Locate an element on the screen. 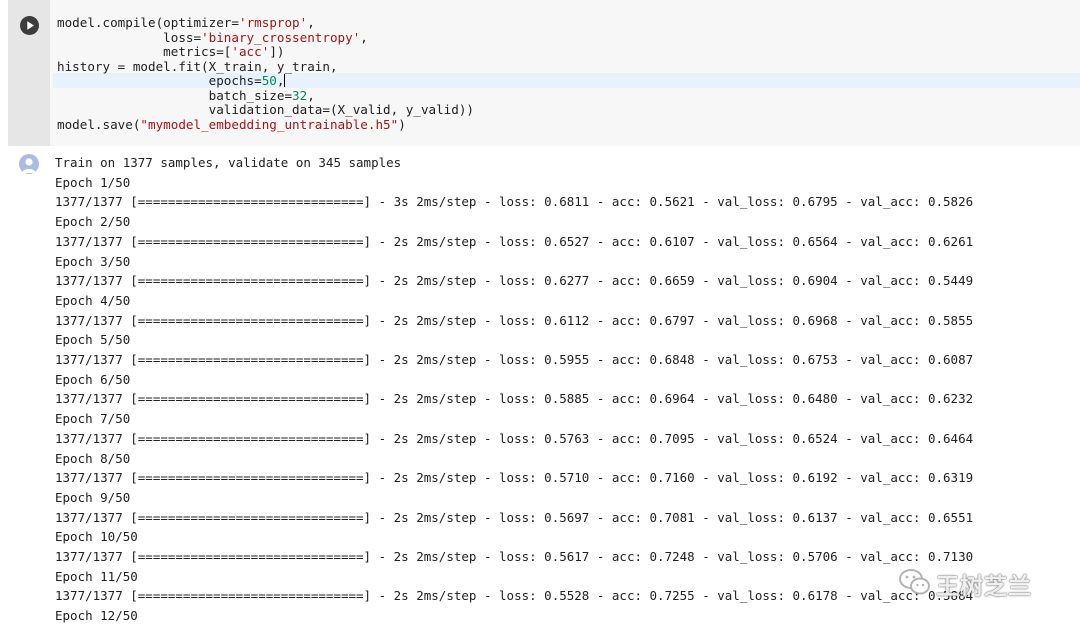 The image size is (1080, 631). code-line: model.compile(optimizer='rmsprop', is located at coordinates (186, 22).